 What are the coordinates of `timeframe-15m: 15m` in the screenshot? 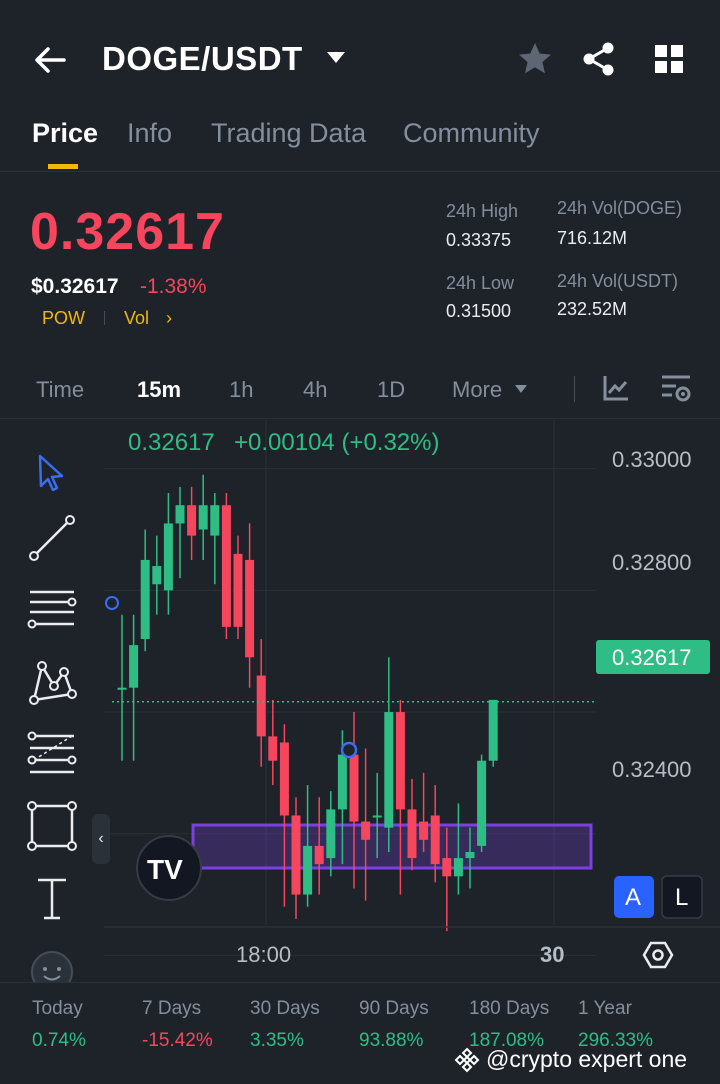 It's located at (159, 390).